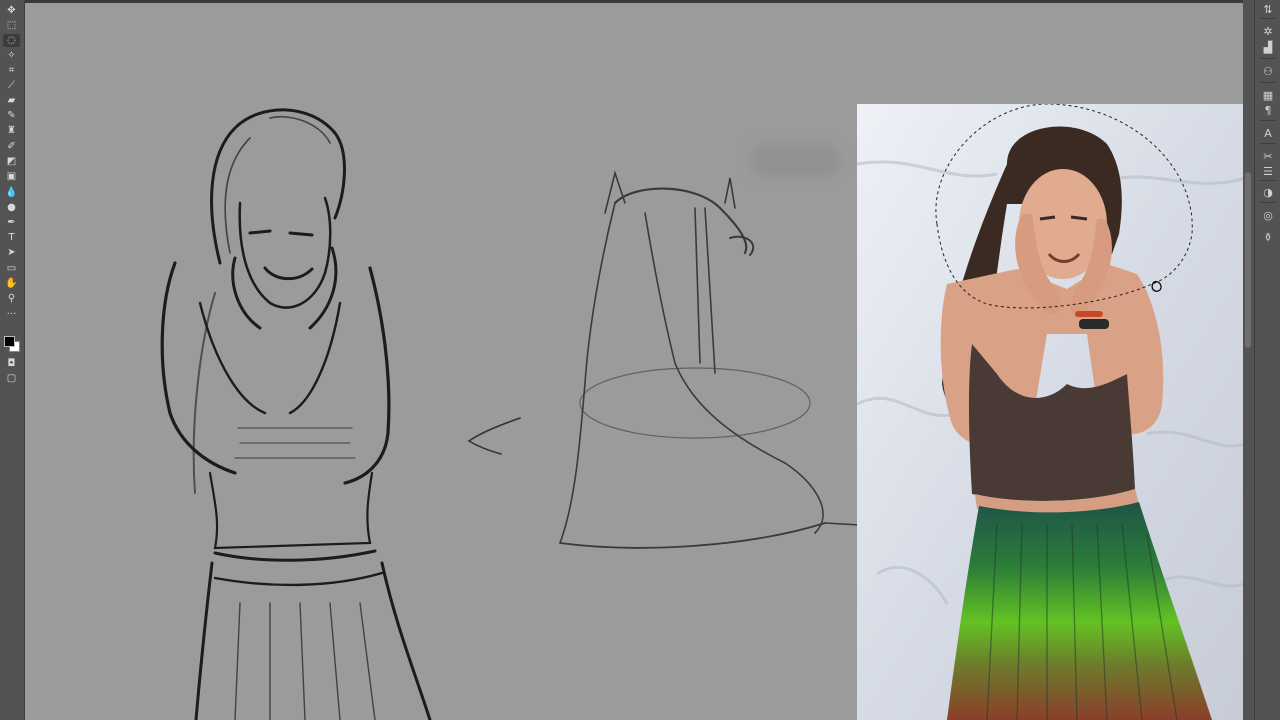 The width and height of the screenshot is (1280, 720). Describe the element at coordinates (1268, 237) in the screenshot. I see `styles-icon: ⚱` at that location.